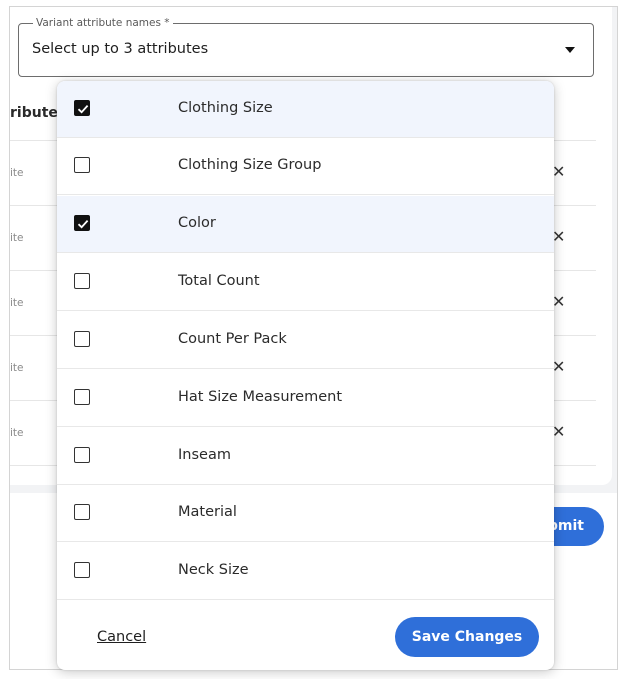 This screenshot has height=679, width=627. Describe the element at coordinates (103, 23) in the screenshot. I see `attribute-select-label: Variant attribute names *` at that location.